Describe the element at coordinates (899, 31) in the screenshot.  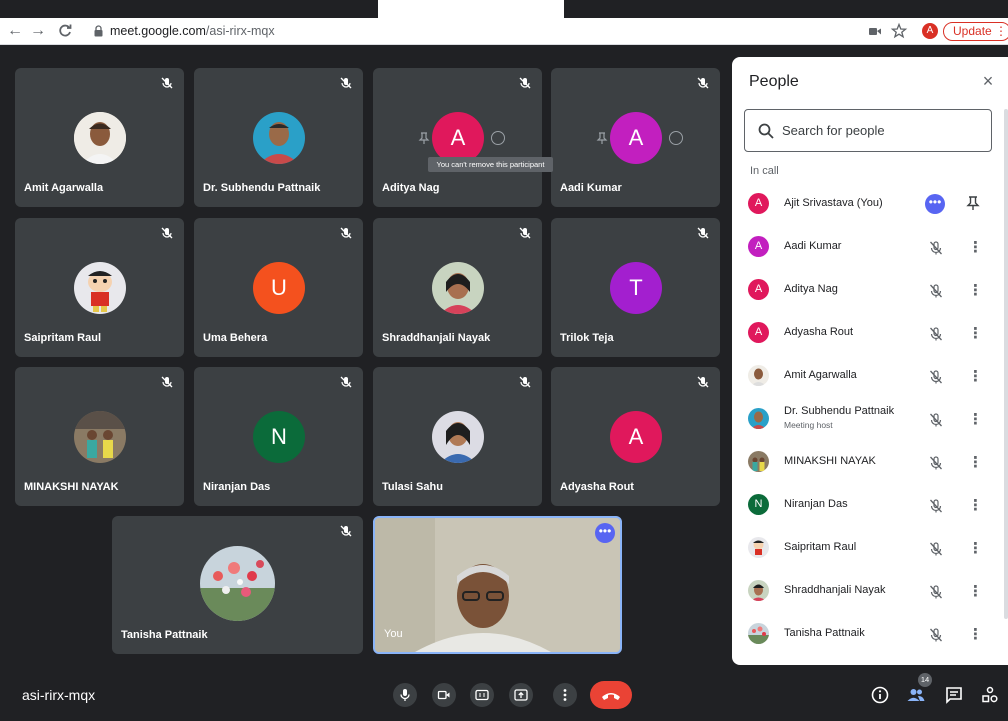
I see `star-icon` at that location.